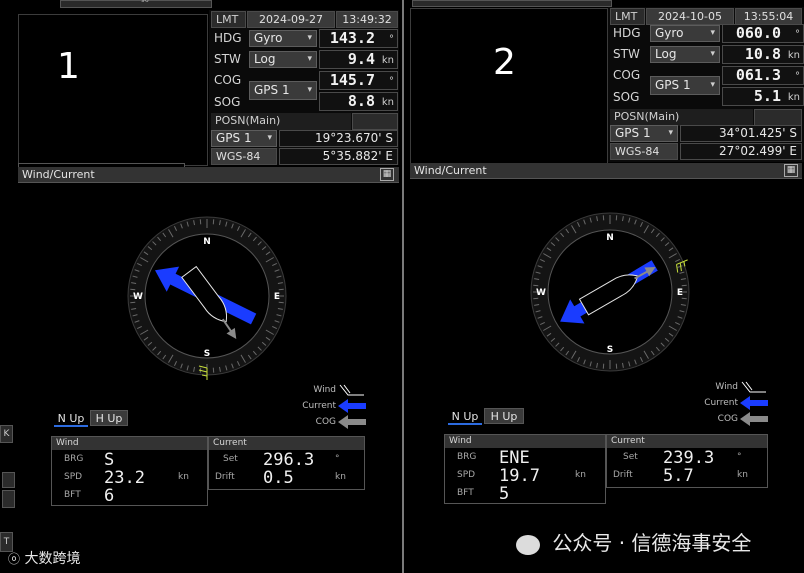 This screenshot has height=573, width=804. I want to click on side-collapse-button: K, so click(6, 434).